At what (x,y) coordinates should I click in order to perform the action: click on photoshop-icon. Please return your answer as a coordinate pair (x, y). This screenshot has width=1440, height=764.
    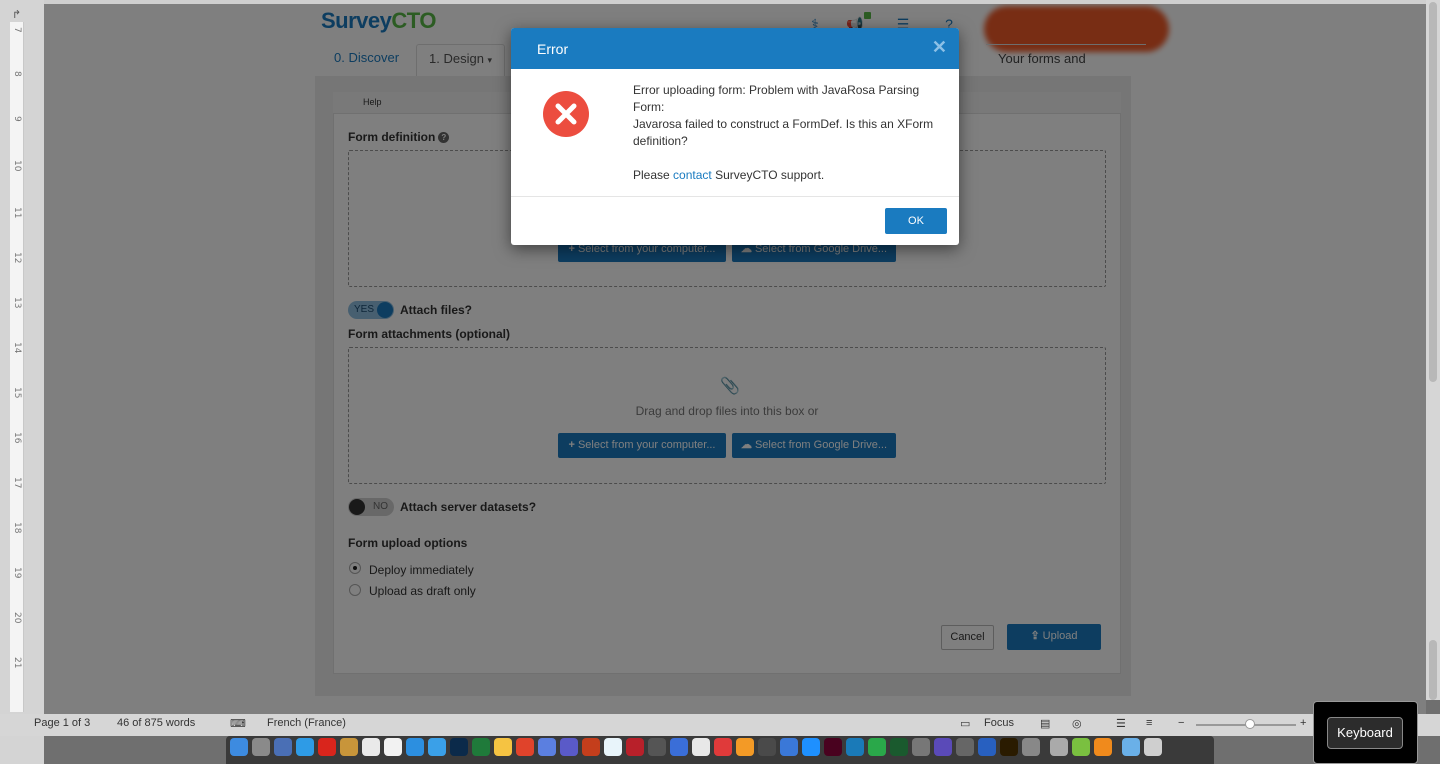
    Looking at the image, I should click on (459, 747).